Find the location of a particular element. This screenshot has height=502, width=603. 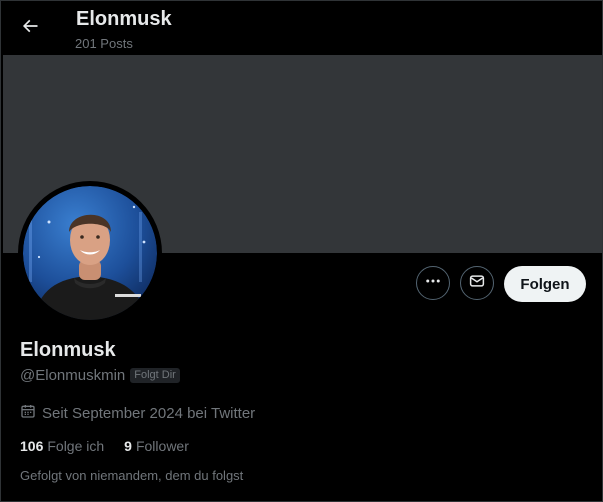

avatar is located at coordinates (90, 253).